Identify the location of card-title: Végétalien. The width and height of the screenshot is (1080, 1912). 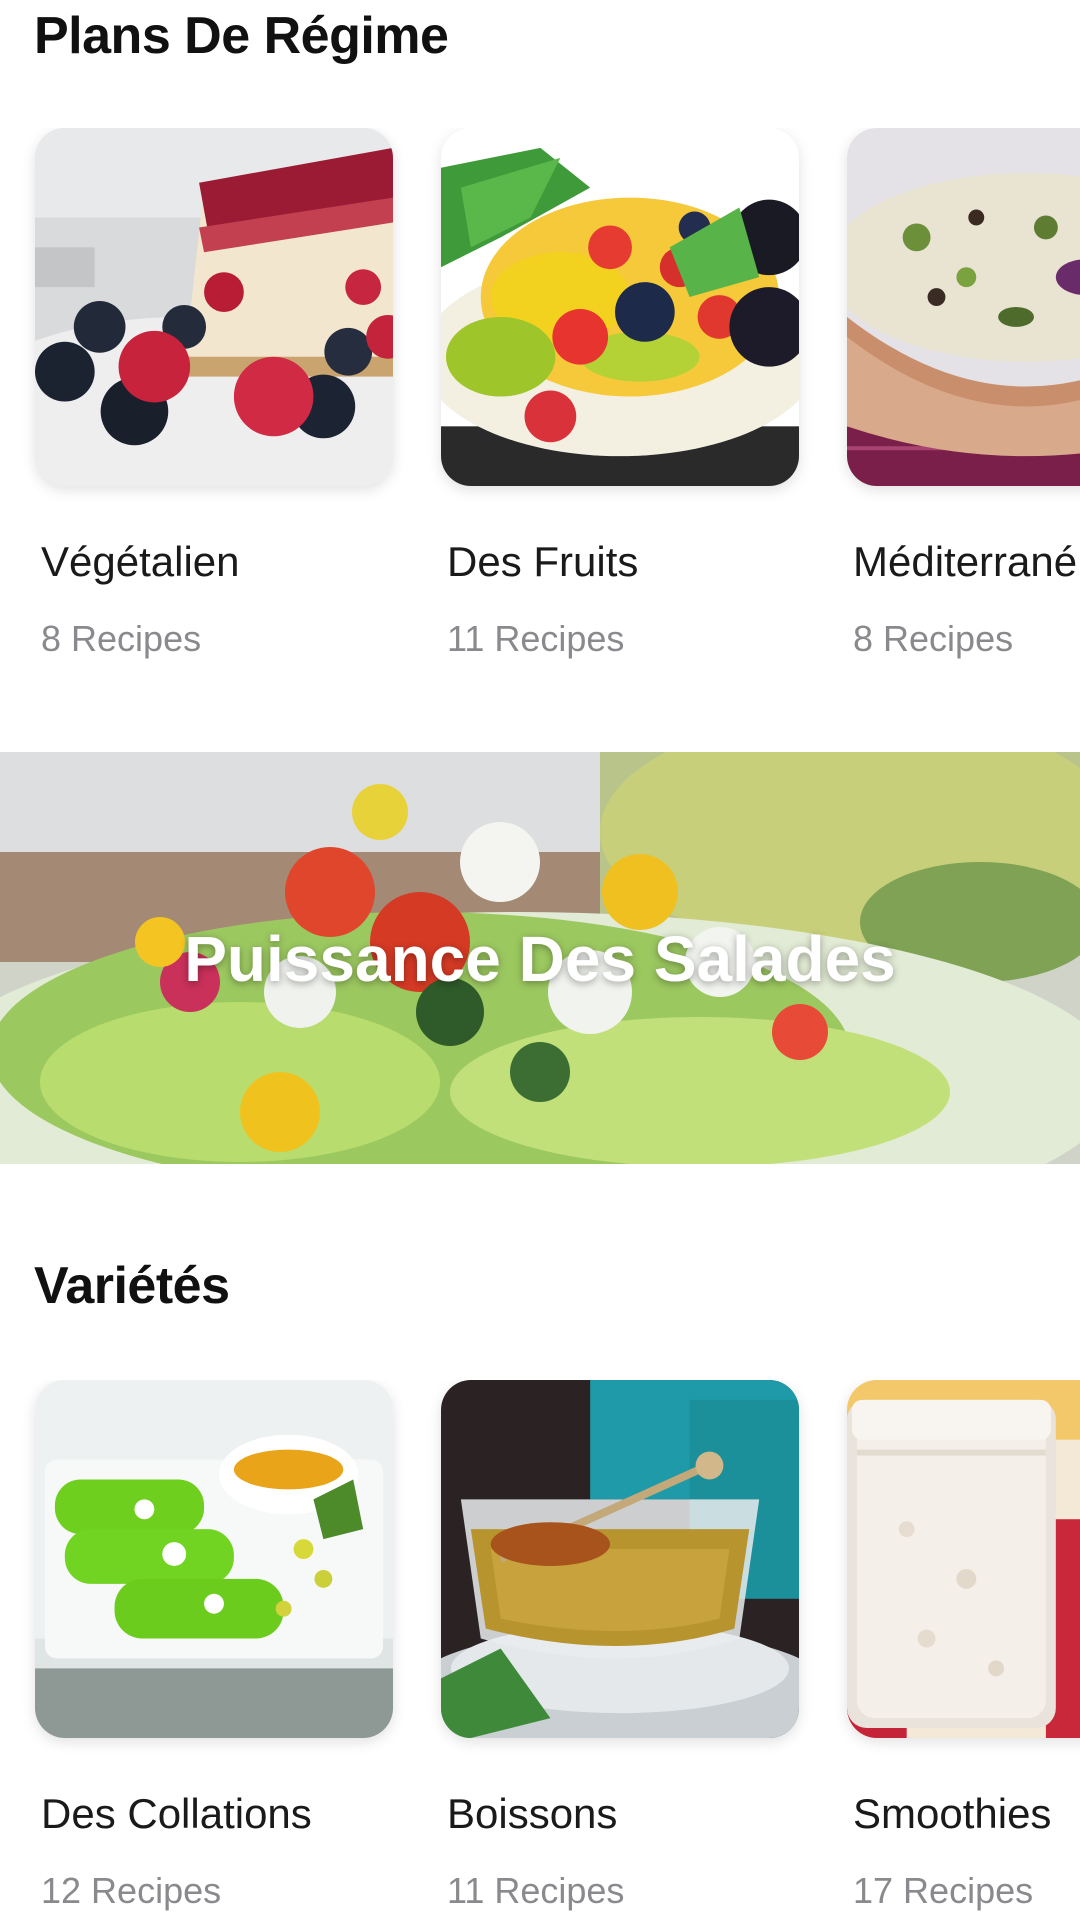
(140, 561).